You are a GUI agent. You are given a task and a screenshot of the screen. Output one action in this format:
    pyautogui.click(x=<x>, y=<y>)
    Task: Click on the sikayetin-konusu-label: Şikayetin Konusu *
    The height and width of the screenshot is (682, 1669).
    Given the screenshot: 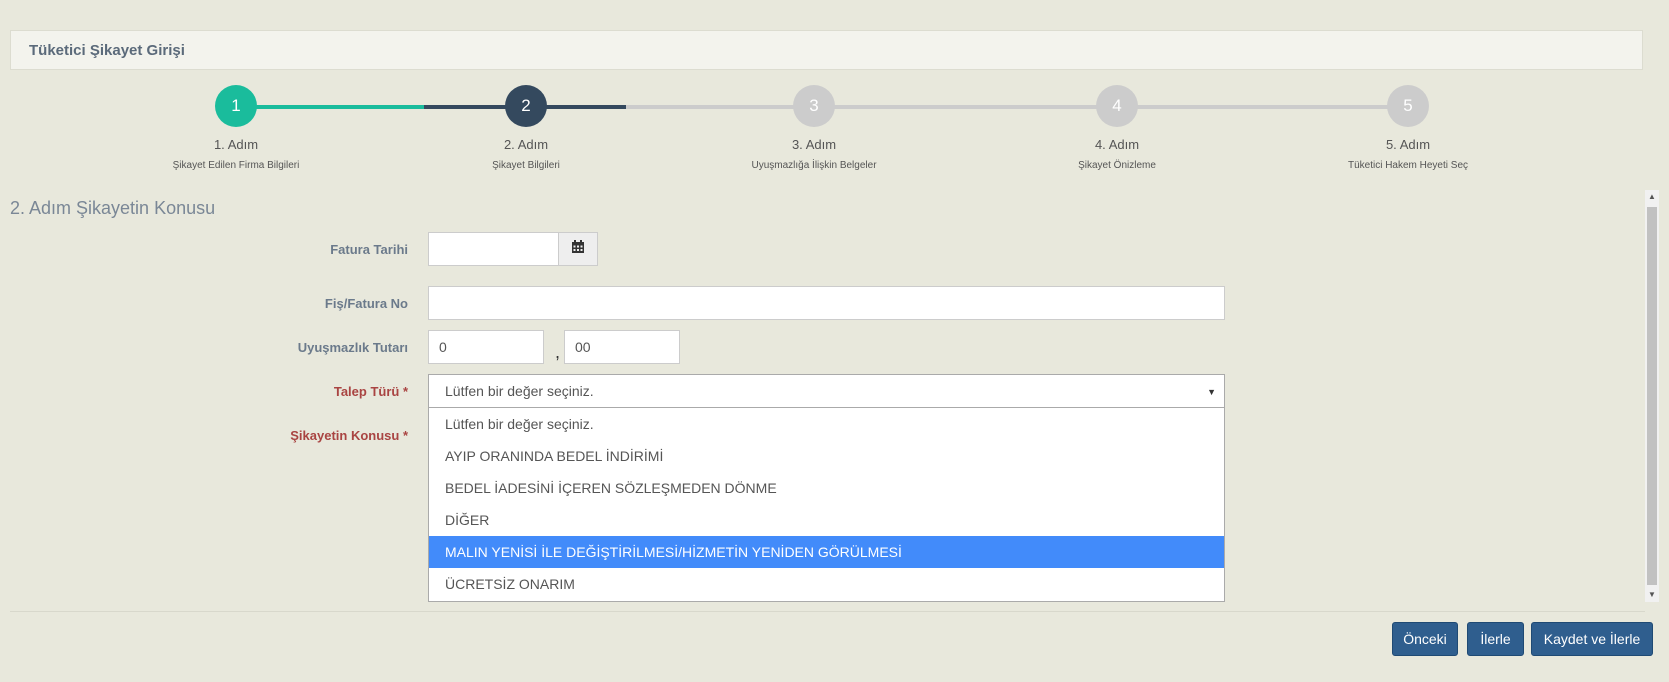 What is the action you would take?
    pyautogui.click(x=349, y=435)
    